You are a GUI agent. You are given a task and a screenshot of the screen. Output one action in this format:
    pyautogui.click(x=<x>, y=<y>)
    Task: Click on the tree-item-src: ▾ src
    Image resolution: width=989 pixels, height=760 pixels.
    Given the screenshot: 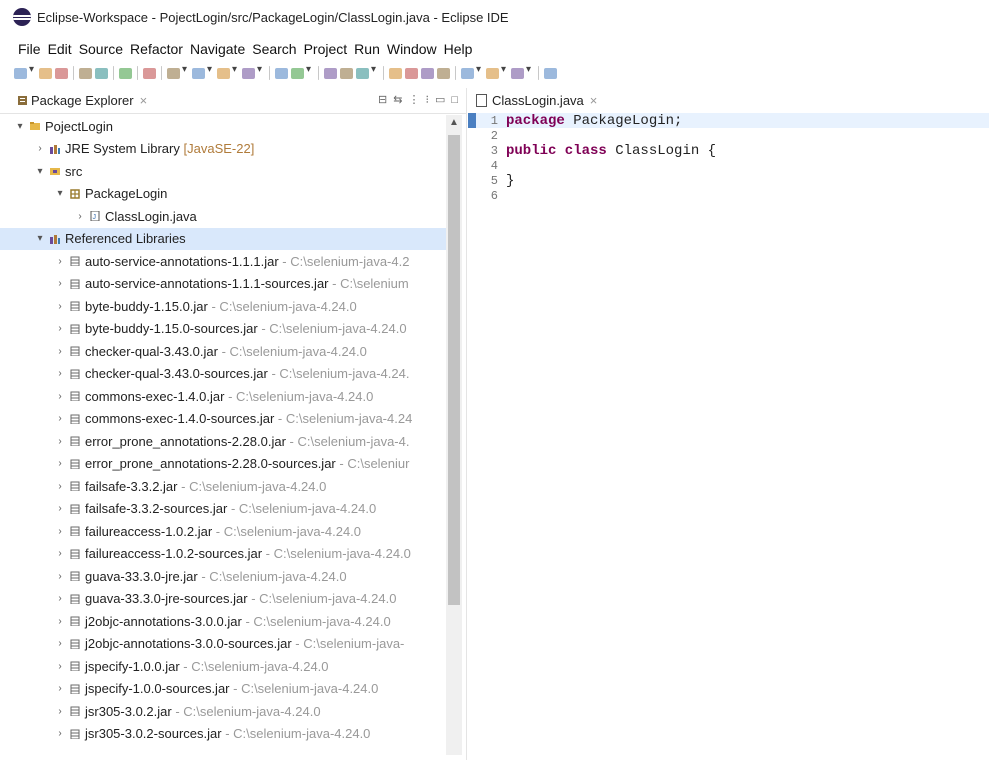 What is the action you would take?
    pyautogui.click(x=223, y=171)
    